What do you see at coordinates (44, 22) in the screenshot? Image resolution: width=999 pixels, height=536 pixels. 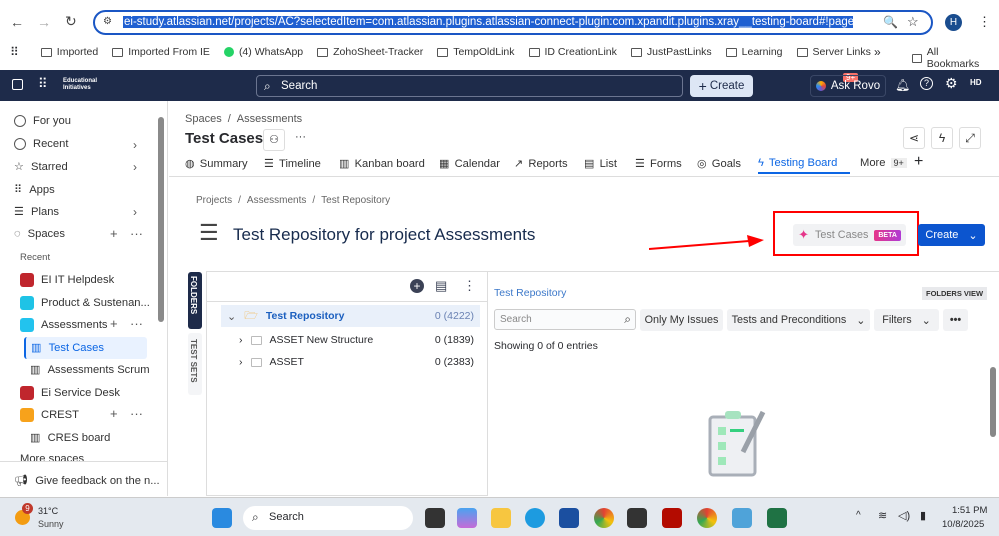 I see `forward-icon: →` at bounding box center [44, 22].